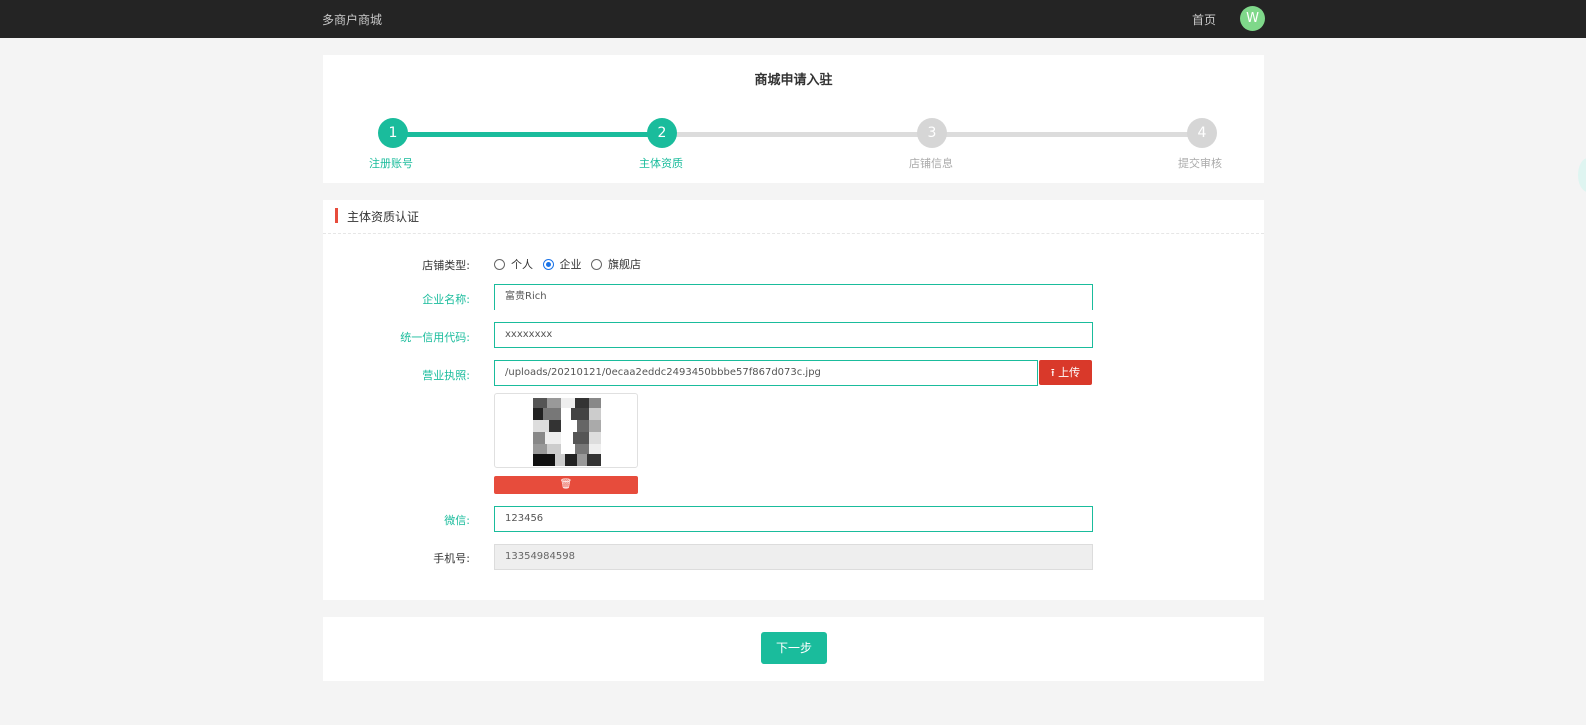 The height and width of the screenshot is (725, 1586). What do you see at coordinates (499, 264) in the screenshot?
I see `radio-personal-circle` at bounding box center [499, 264].